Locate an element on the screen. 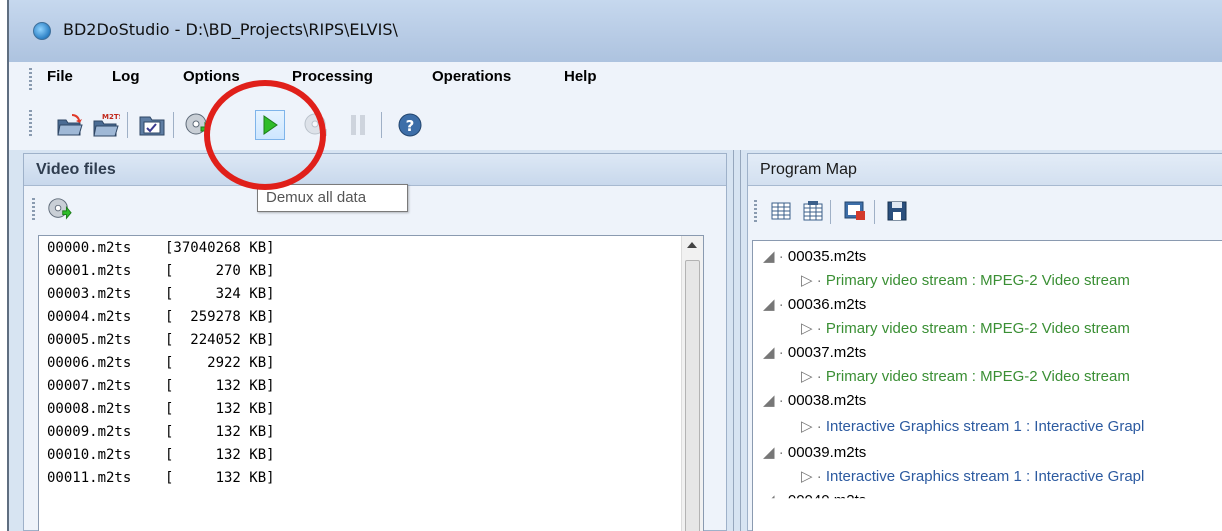 The image size is (1222, 531). window-title: BD2DoStudio - D:\BD_Projects\RIPS\ELVIS\ is located at coordinates (230, 29).